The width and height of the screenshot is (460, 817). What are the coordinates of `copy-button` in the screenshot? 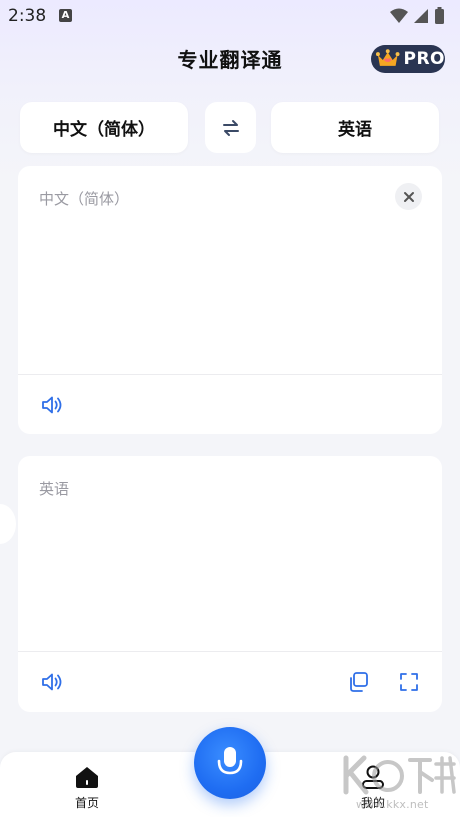 It's located at (358, 682).